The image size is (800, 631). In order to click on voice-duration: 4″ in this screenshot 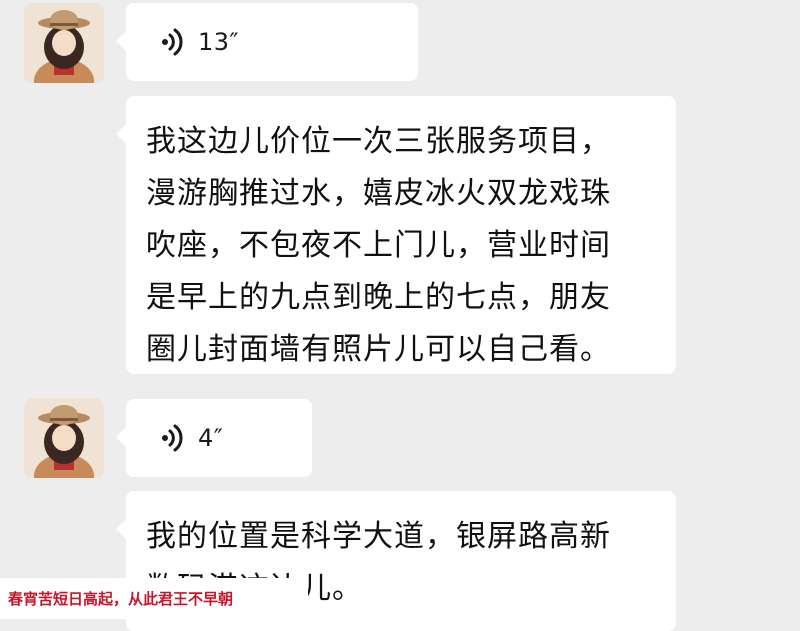, I will do `click(211, 438)`.